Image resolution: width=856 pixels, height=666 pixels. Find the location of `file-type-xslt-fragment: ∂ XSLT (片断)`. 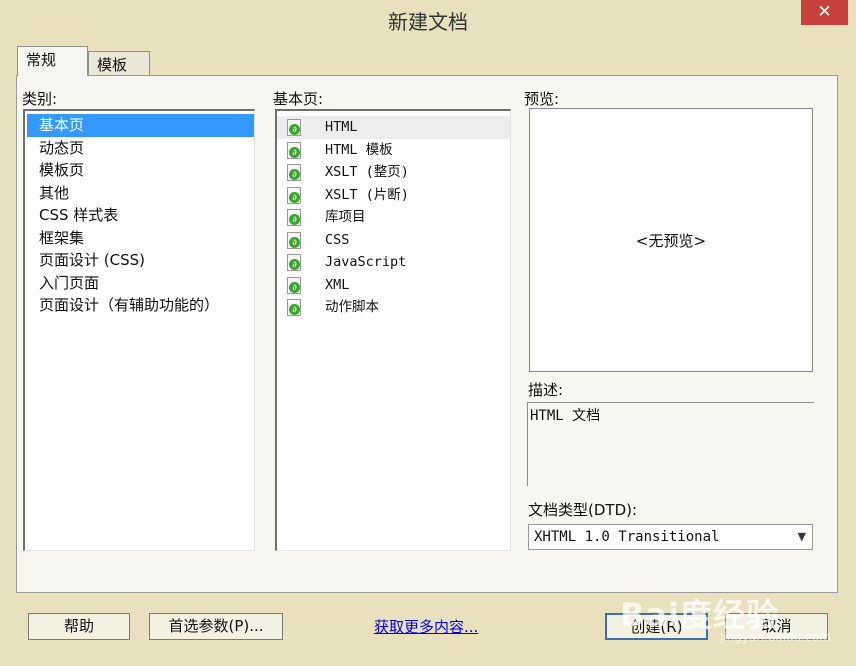

file-type-xslt-fragment: ∂ XSLT (片断) is located at coordinates (393, 195).